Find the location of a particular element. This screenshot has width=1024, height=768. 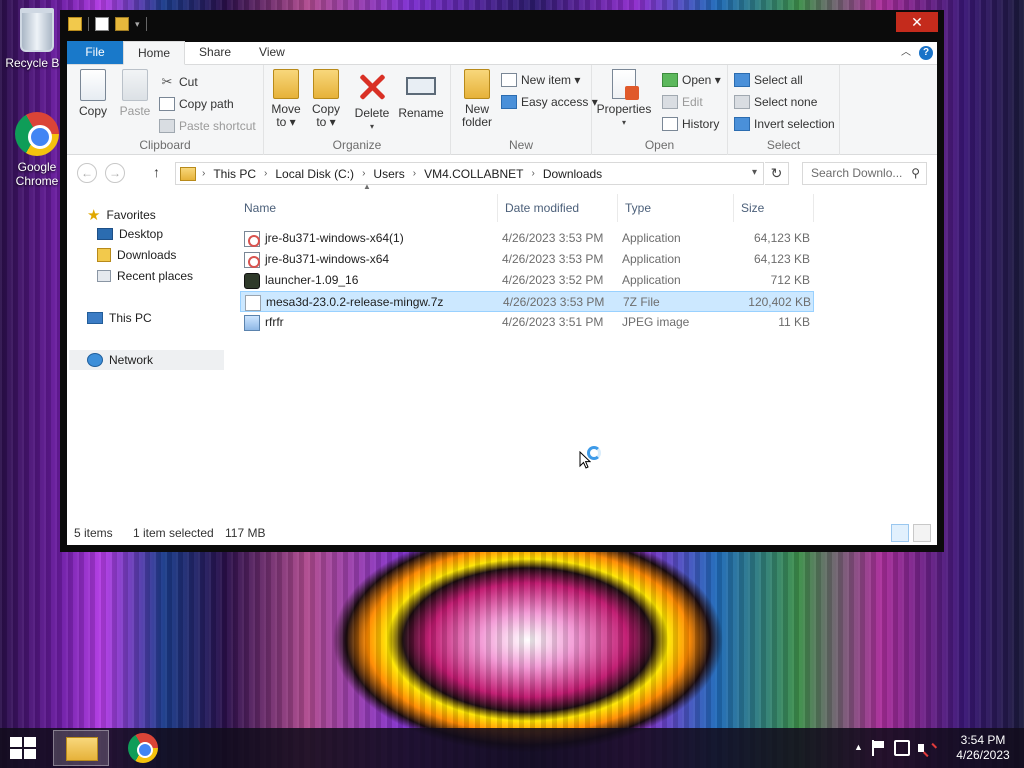

cut-button: ✂ Cut is located at coordinates (178, 82).